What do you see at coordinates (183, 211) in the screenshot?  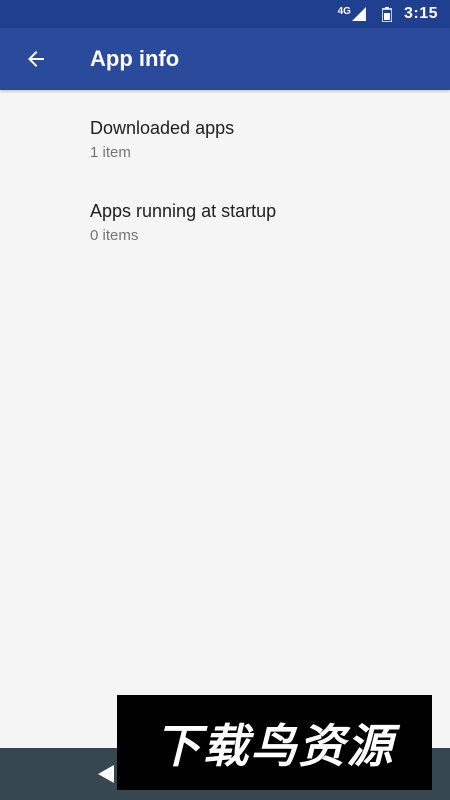 I see `list-item-title: Apps running at startup` at bounding box center [183, 211].